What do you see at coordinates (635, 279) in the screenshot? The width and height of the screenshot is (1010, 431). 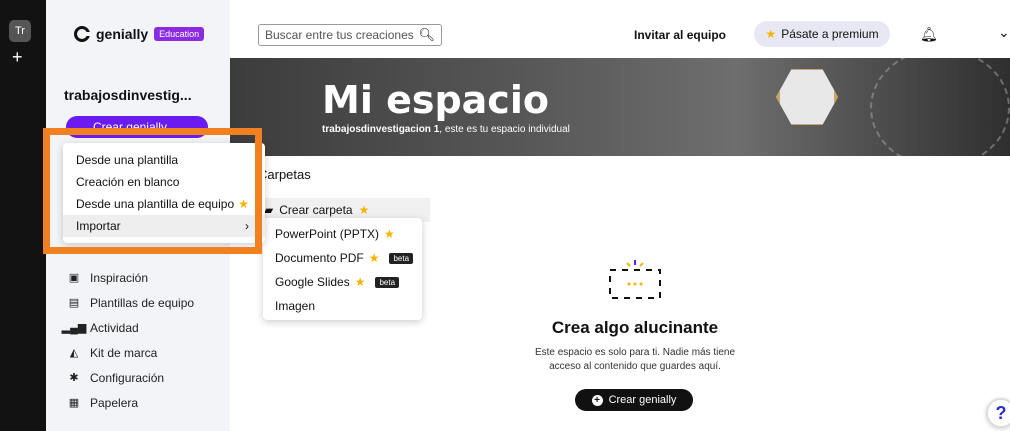 I see `empty-box-illustration` at bounding box center [635, 279].